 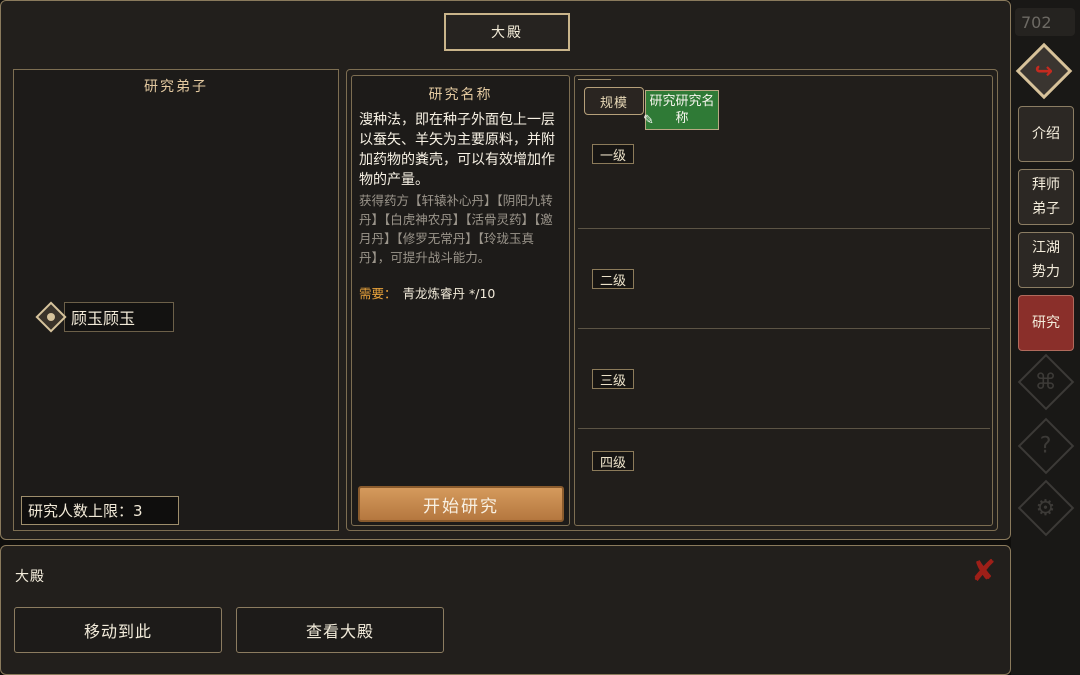 What do you see at coordinates (81, 511) in the screenshot?
I see `capacity-label: 研究人数上限：` at bounding box center [81, 511].